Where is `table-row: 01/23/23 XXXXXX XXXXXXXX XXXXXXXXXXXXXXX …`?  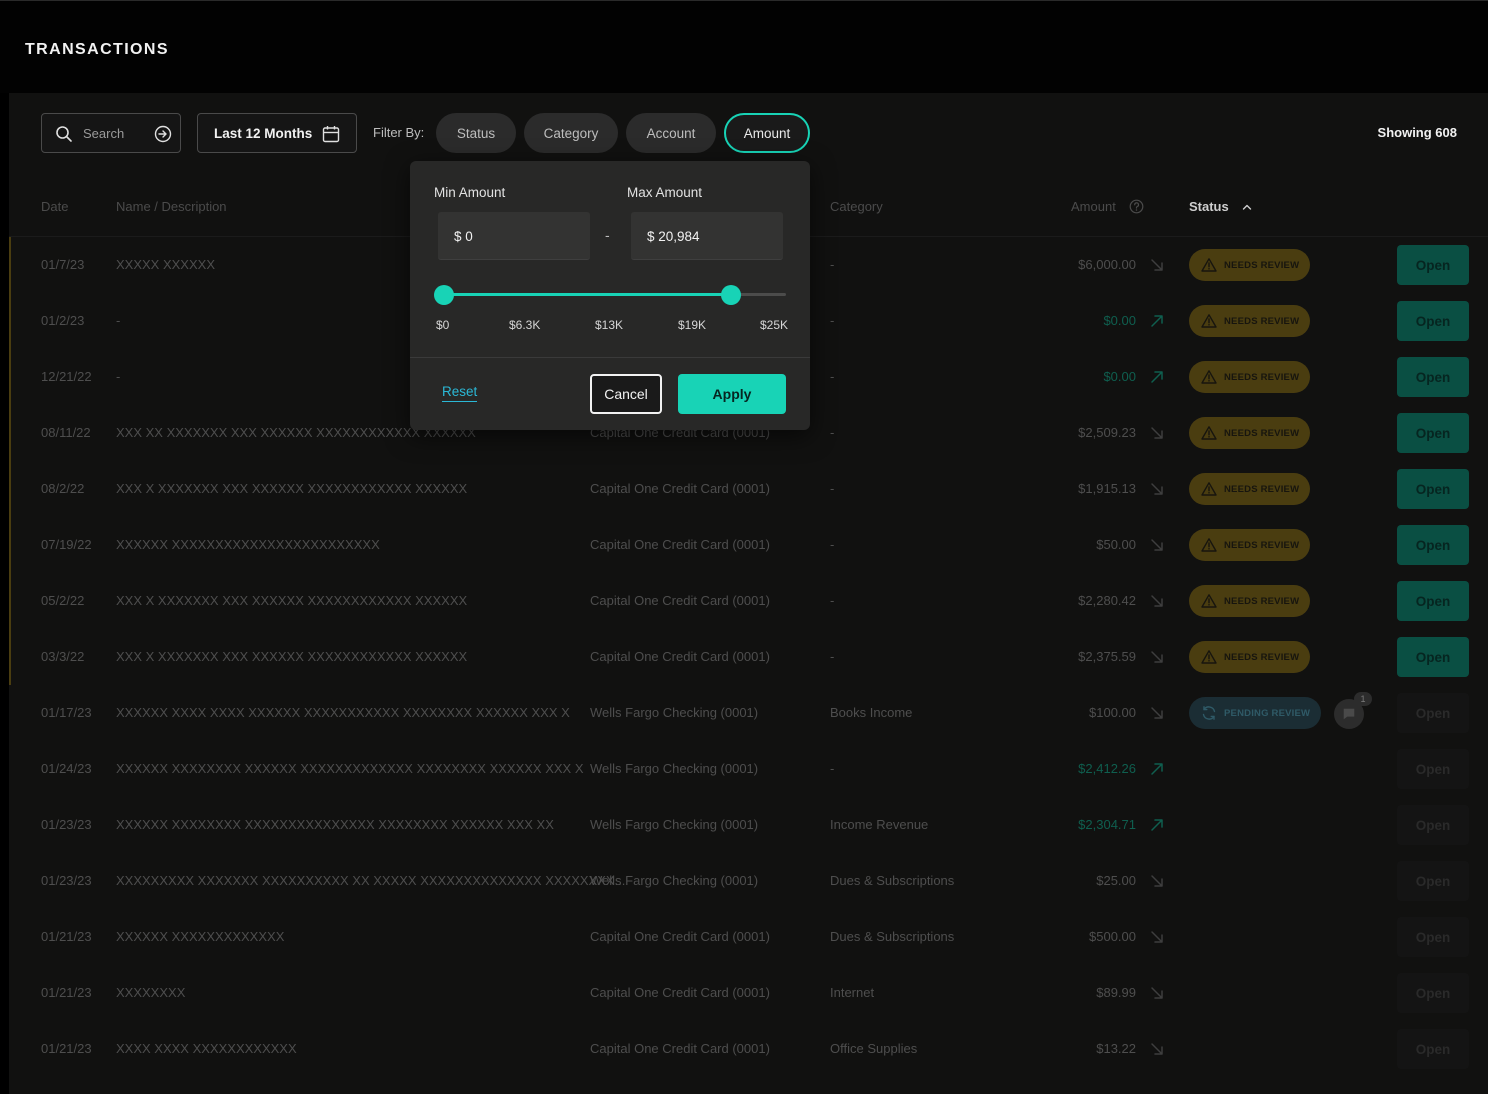
table-row: 01/23/23 XXXXXX XXXXXXXX XXXXXXXXXXXXXXX … is located at coordinates (748, 825).